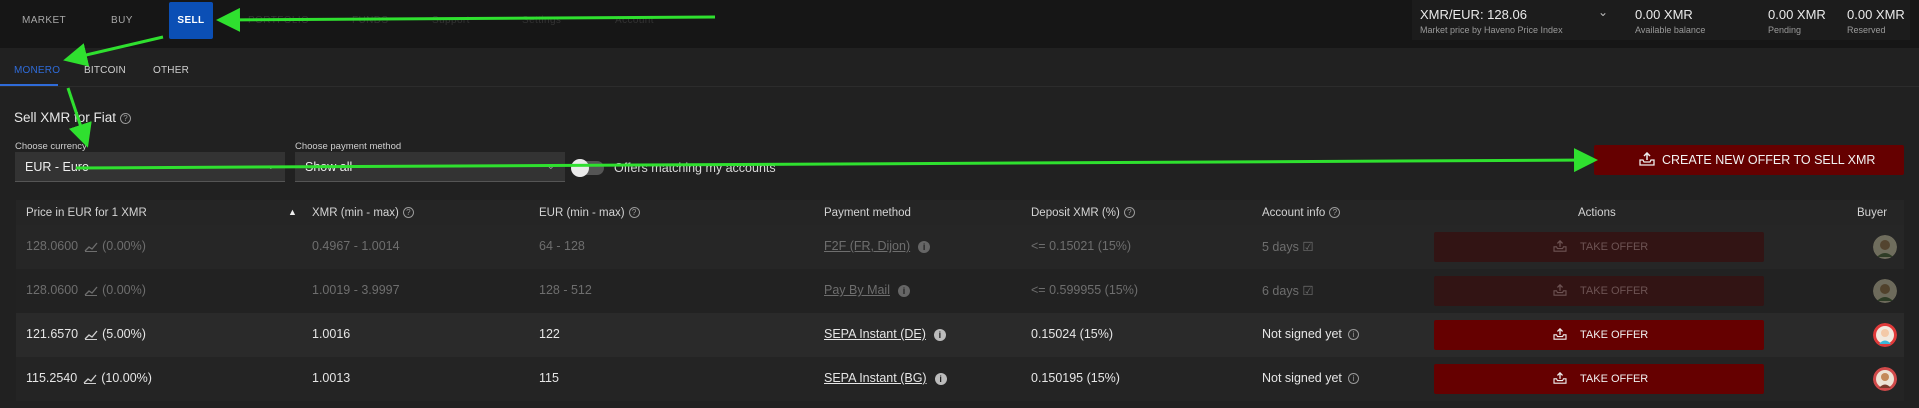 The height and width of the screenshot is (408, 1919). Describe the element at coordinates (356, 290) in the screenshot. I see `xmr-range-cell: 1.0019 - 3.9997` at that location.